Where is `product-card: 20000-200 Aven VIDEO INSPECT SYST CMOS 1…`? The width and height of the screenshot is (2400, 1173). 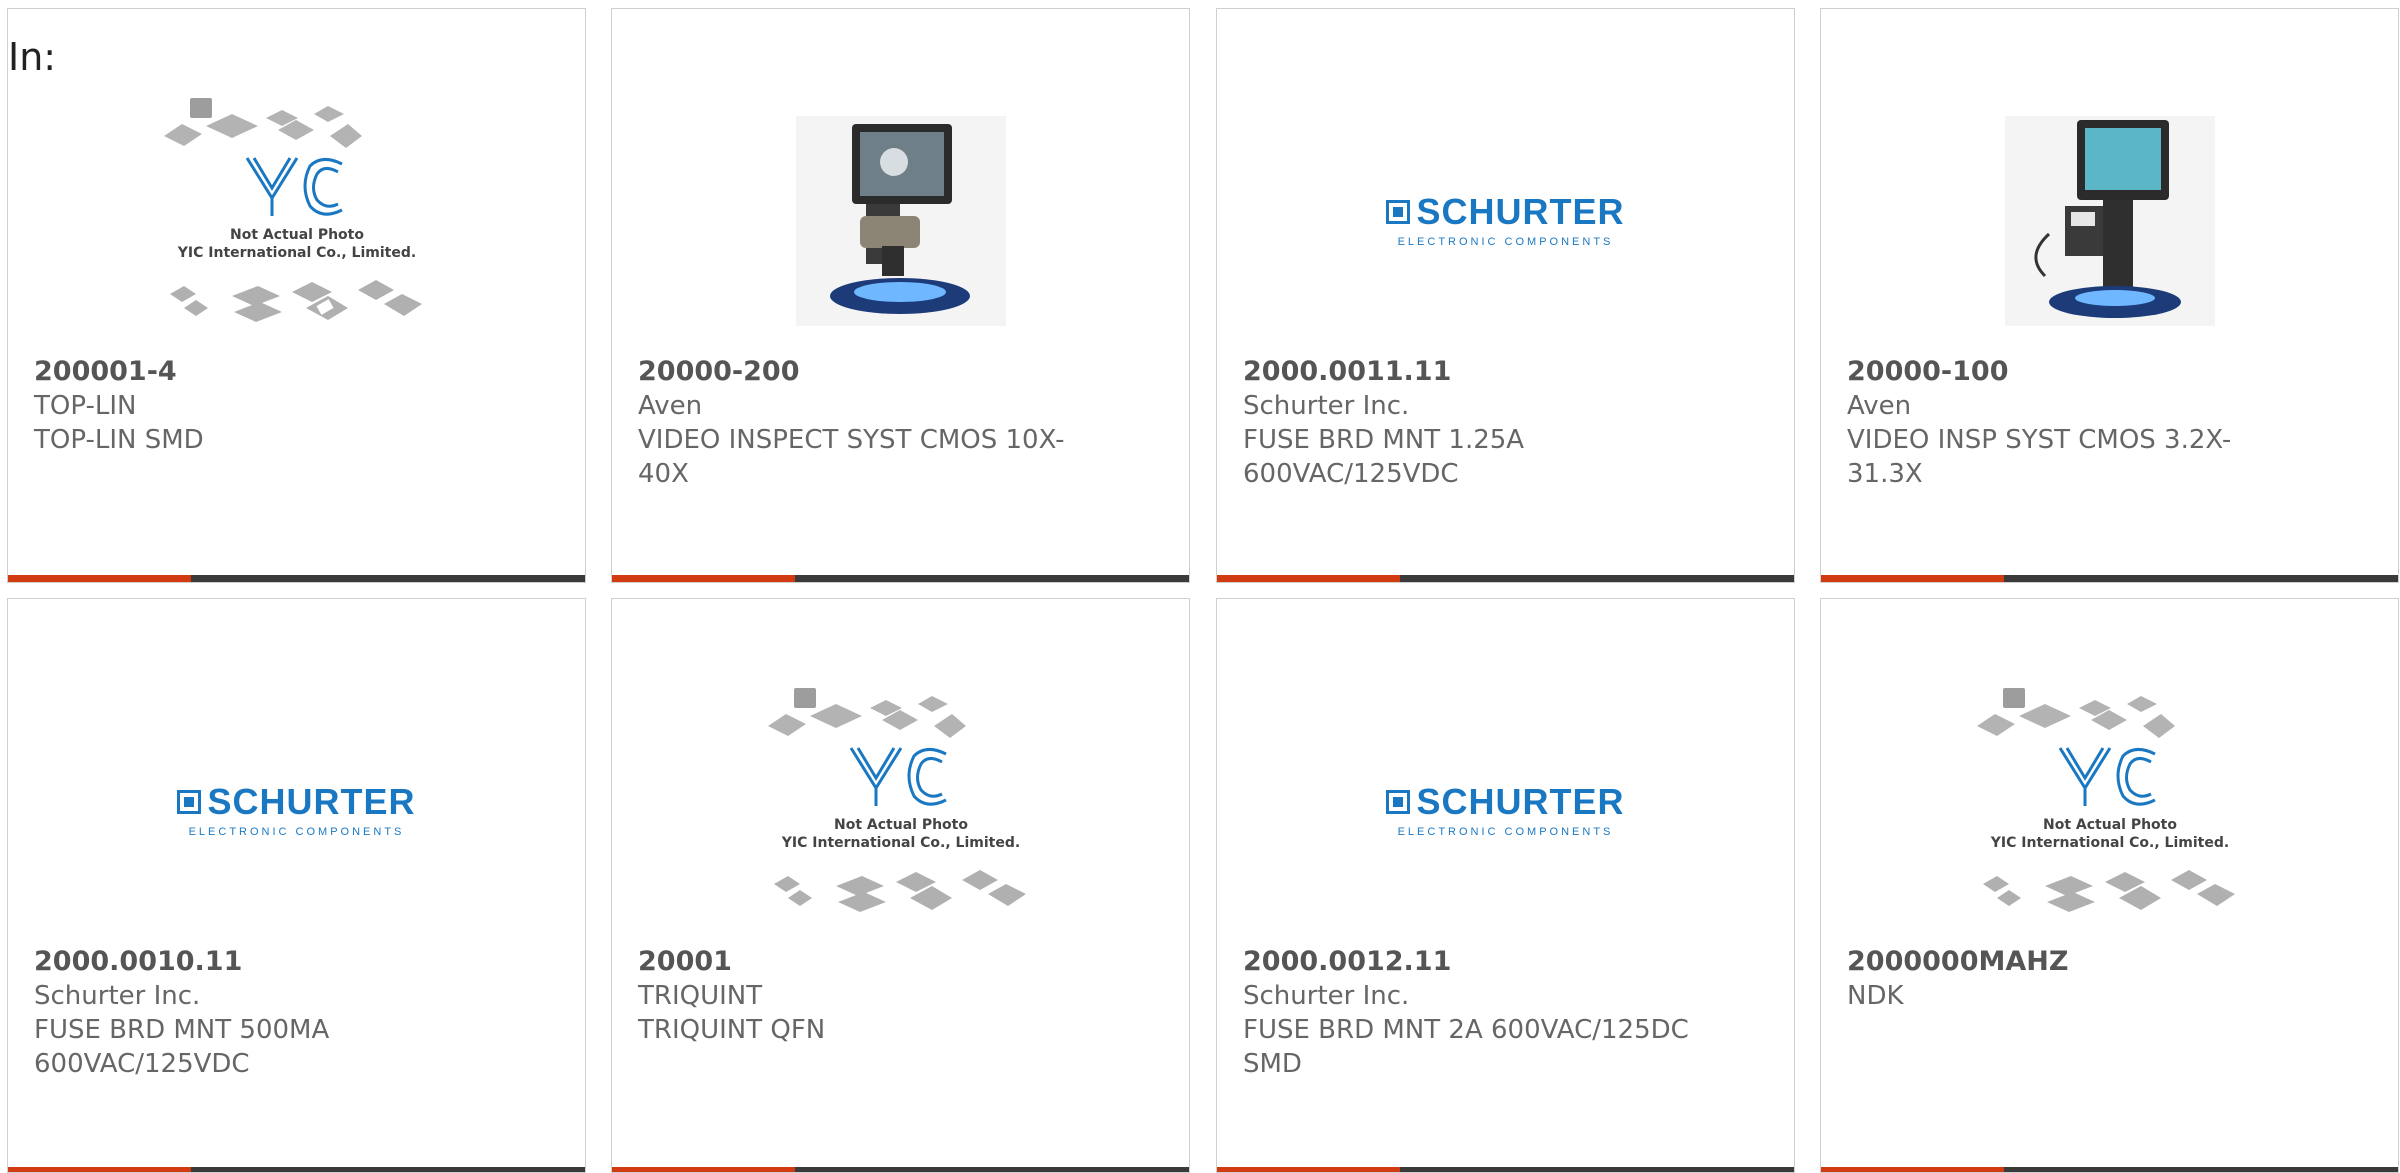
product-card: 20000-200 Aven VIDEO INSPECT SYST CMOS 1… is located at coordinates (900, 295).